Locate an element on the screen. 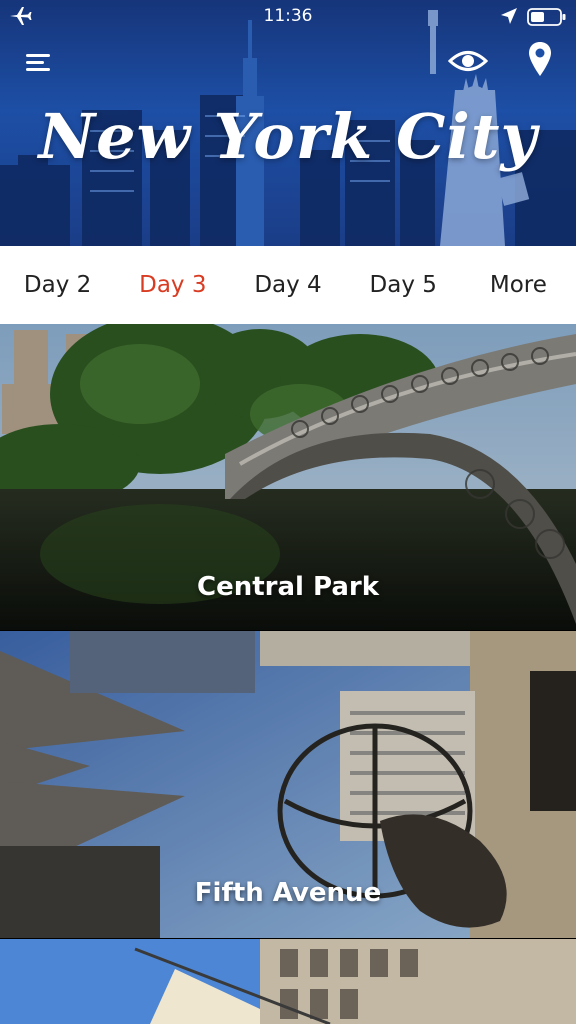  tab-day-4: Day 4 is located at coordinates (287, 285).